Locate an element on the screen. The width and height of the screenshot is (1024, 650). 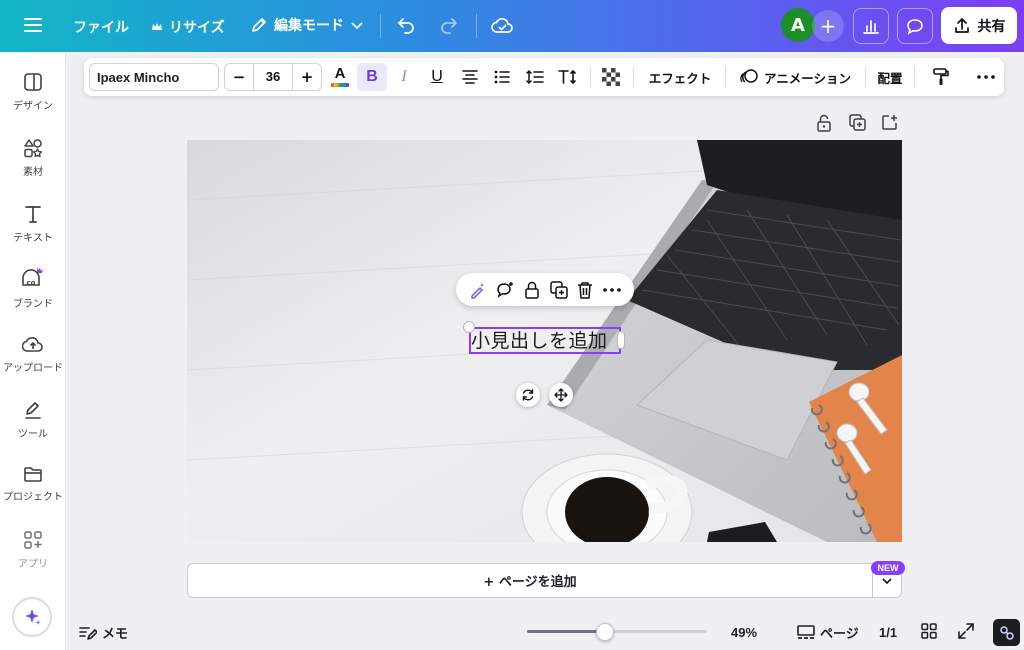
notes-button: メモ is located at coordinates (103, 632).